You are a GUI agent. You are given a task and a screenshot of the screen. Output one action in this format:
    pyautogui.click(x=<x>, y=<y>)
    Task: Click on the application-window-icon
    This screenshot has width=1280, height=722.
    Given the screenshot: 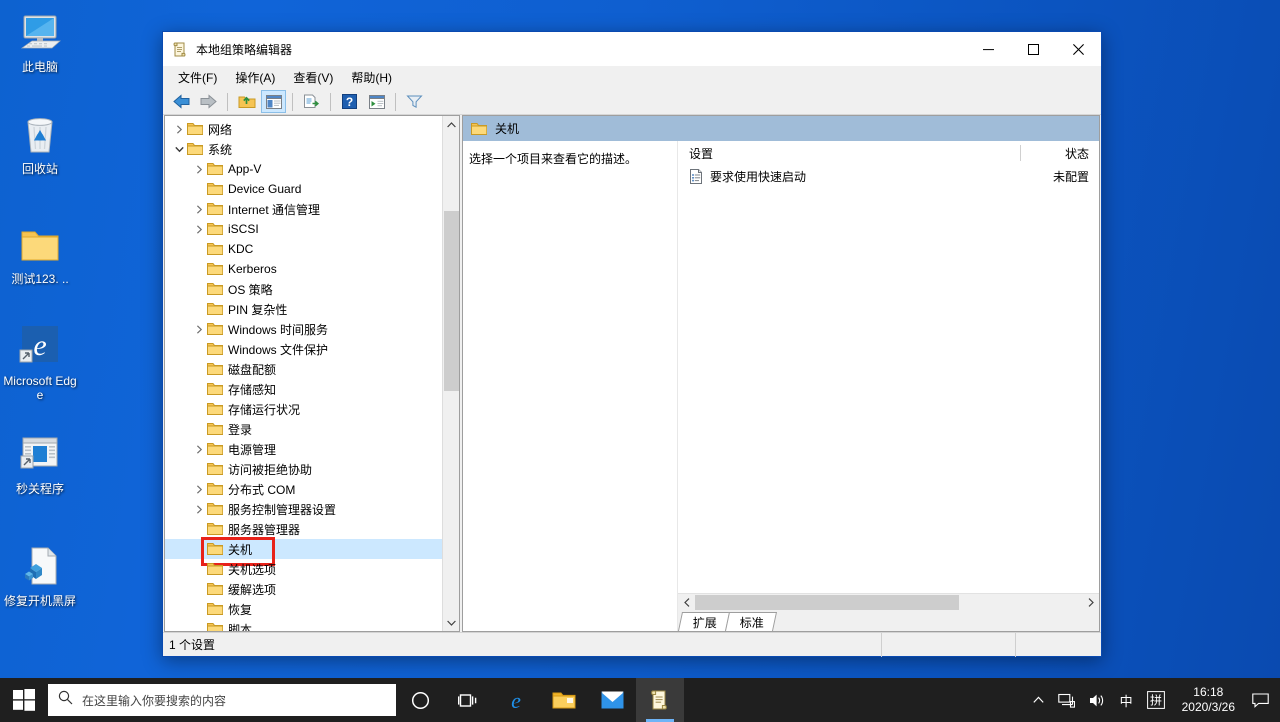 What is the action you would take?
    pyautogui.click(x=40, y=454)
    